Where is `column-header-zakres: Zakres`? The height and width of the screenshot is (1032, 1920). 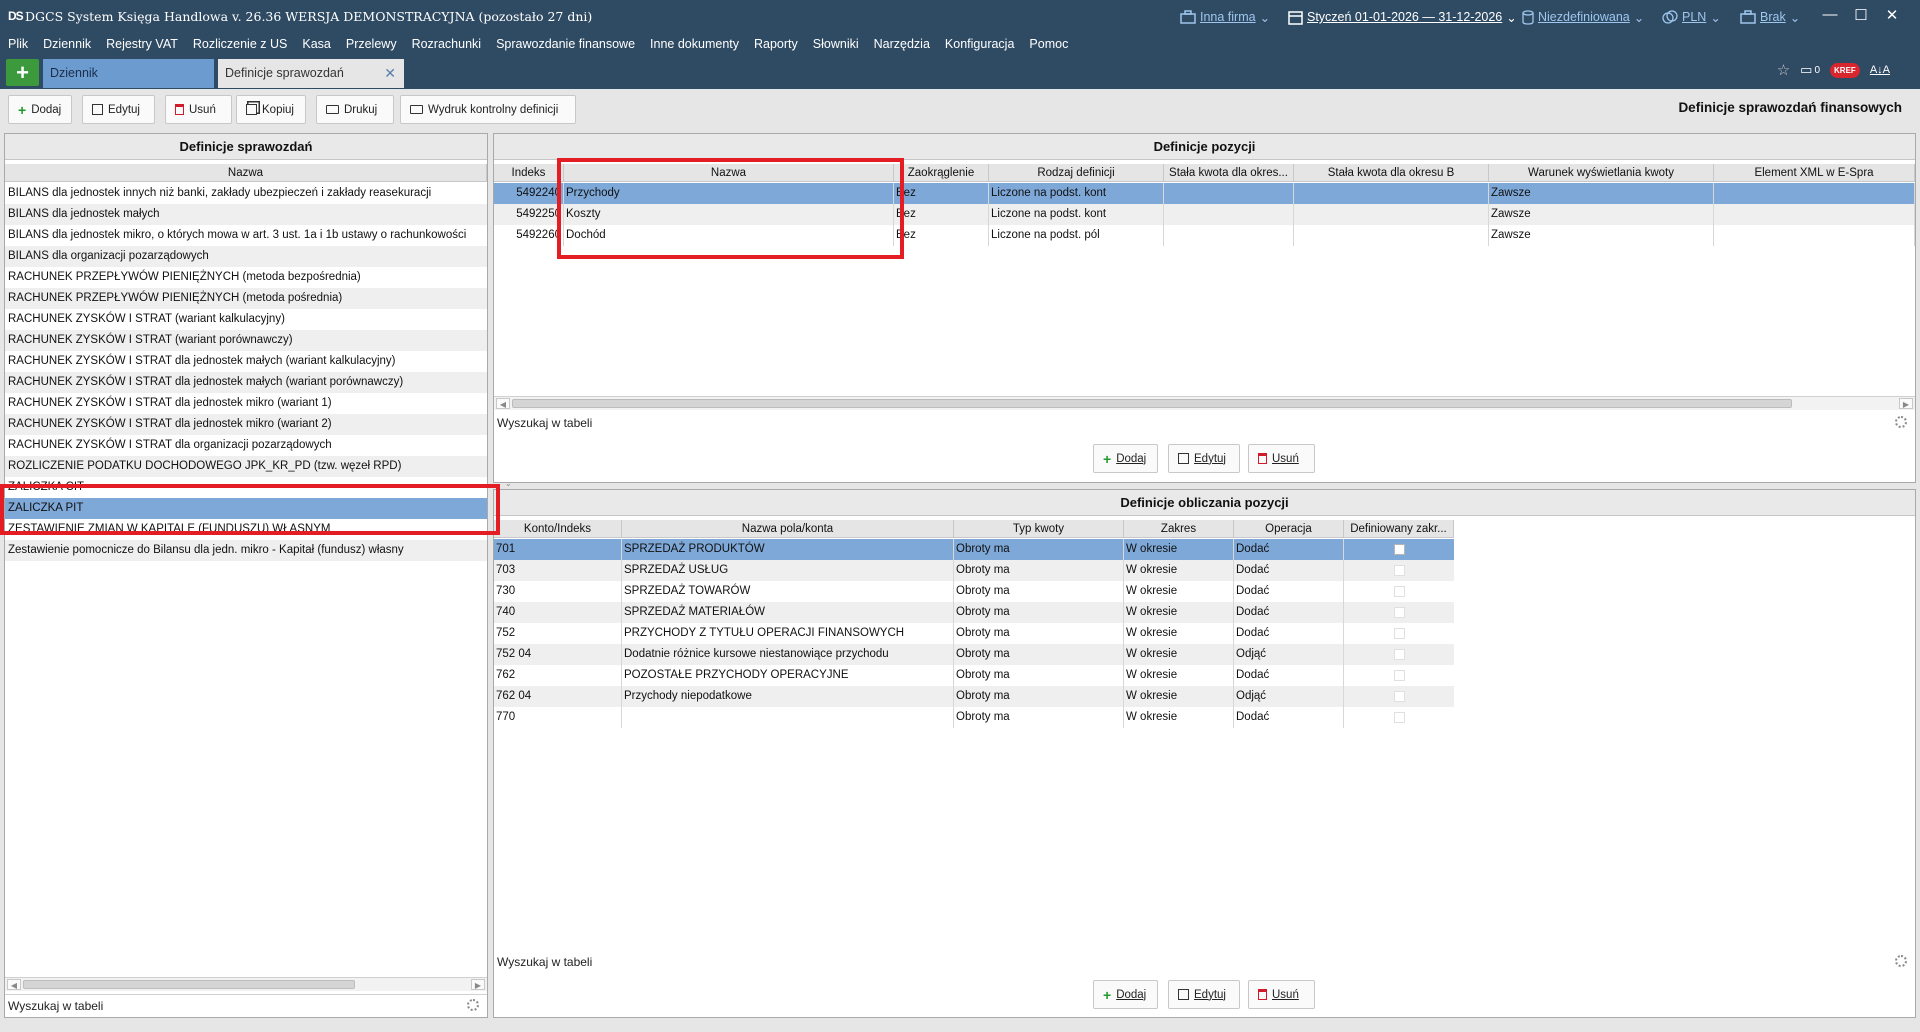 column-header-zakres: Zakres is located at coordinates (1179, 529).